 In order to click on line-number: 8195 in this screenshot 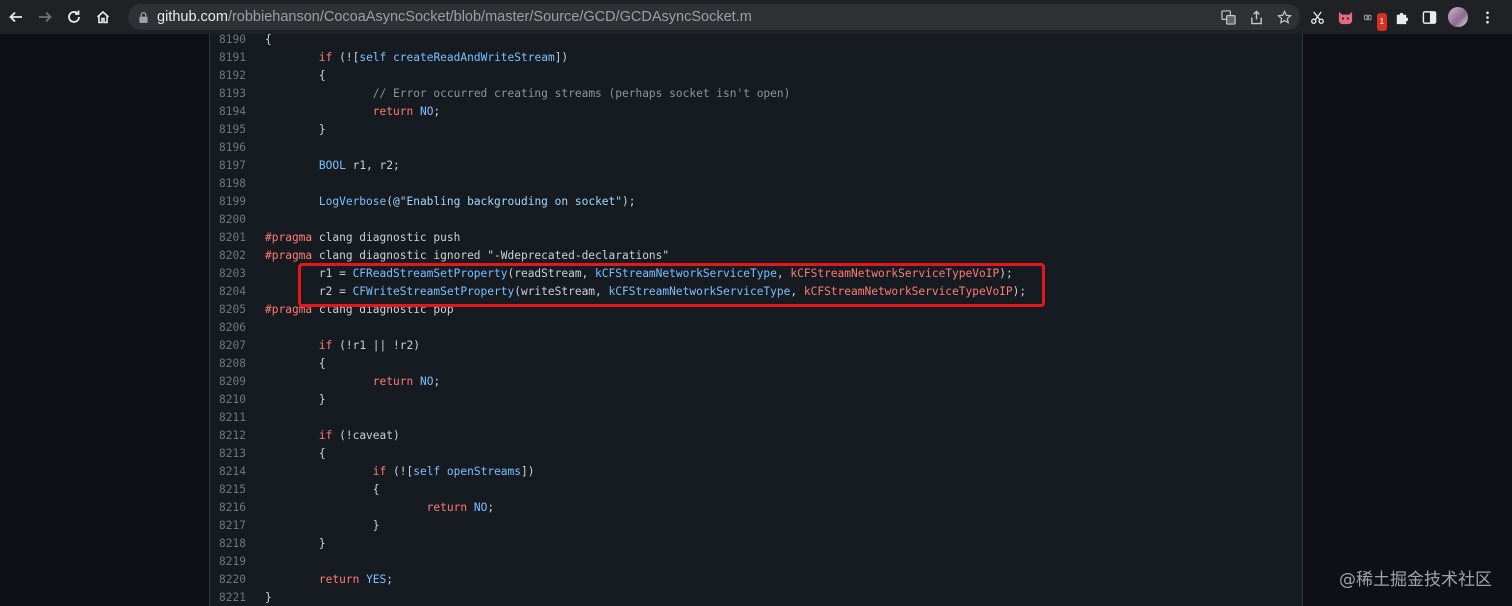, I will do `click(228, 130)`.